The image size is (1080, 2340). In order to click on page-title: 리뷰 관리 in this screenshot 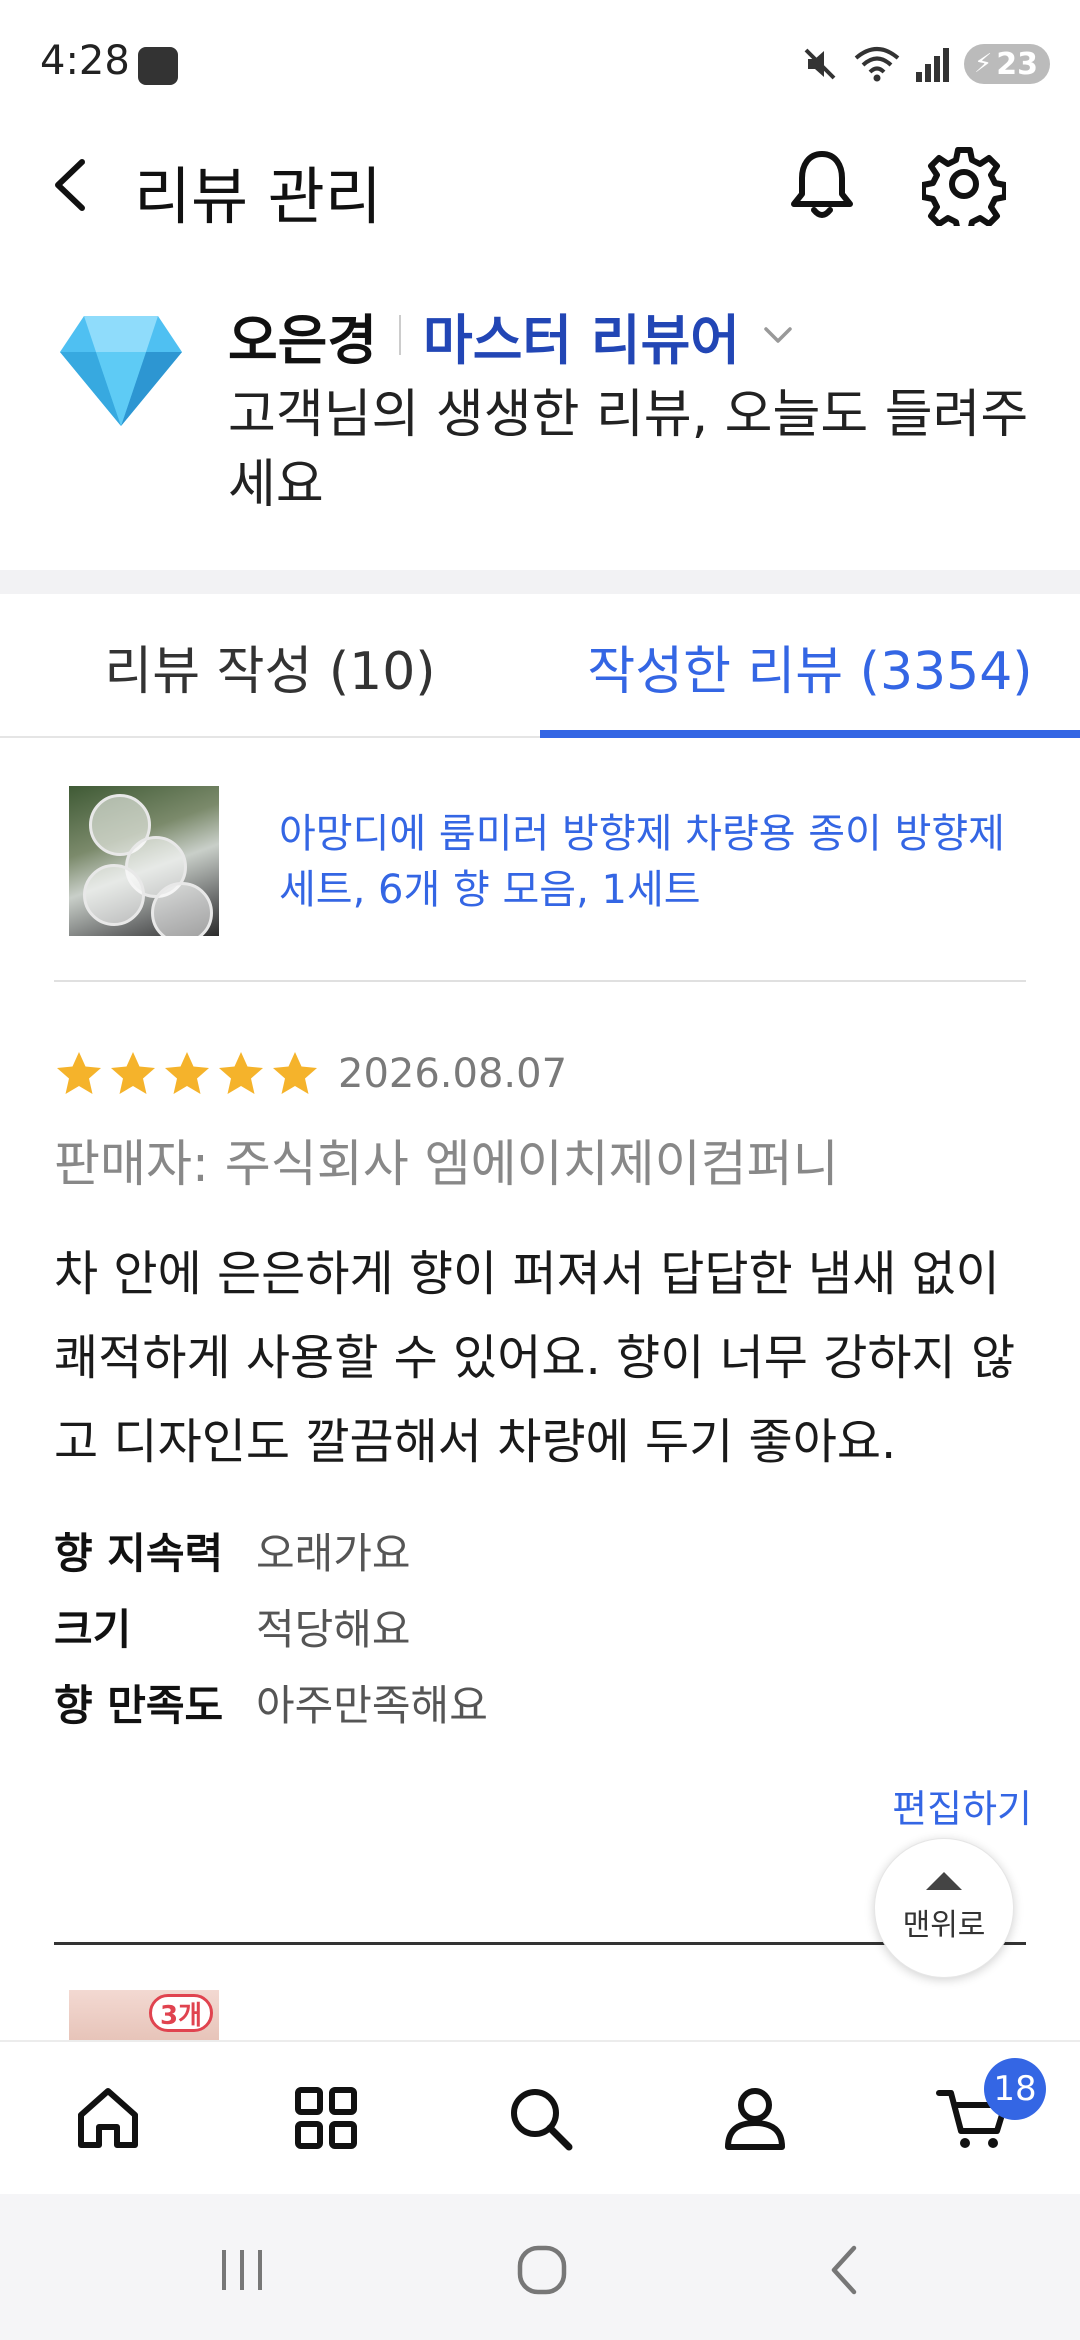, I will do `click(258, 196)`.